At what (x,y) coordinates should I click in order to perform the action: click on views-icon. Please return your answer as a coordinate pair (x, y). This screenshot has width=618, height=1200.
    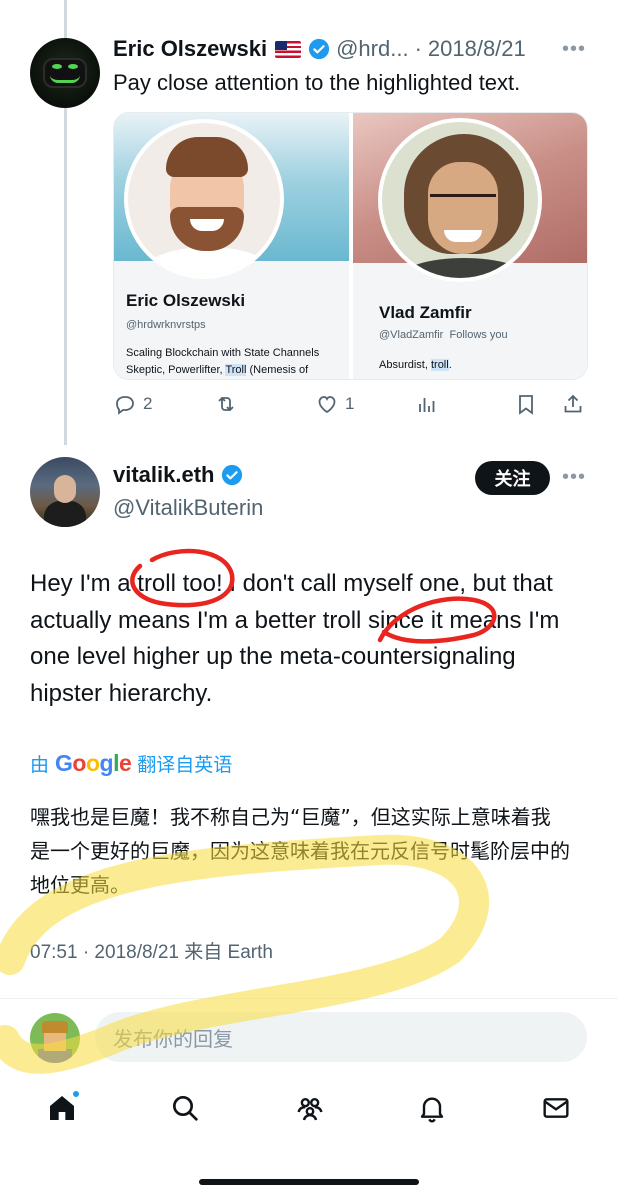
    Looking at the image, I should click on (427, 405).